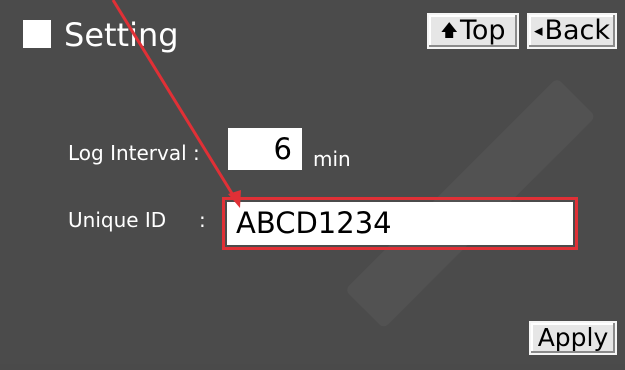 The image size is (625, 370). I want to click on back-button: ◂ Back, so click(572, 31).